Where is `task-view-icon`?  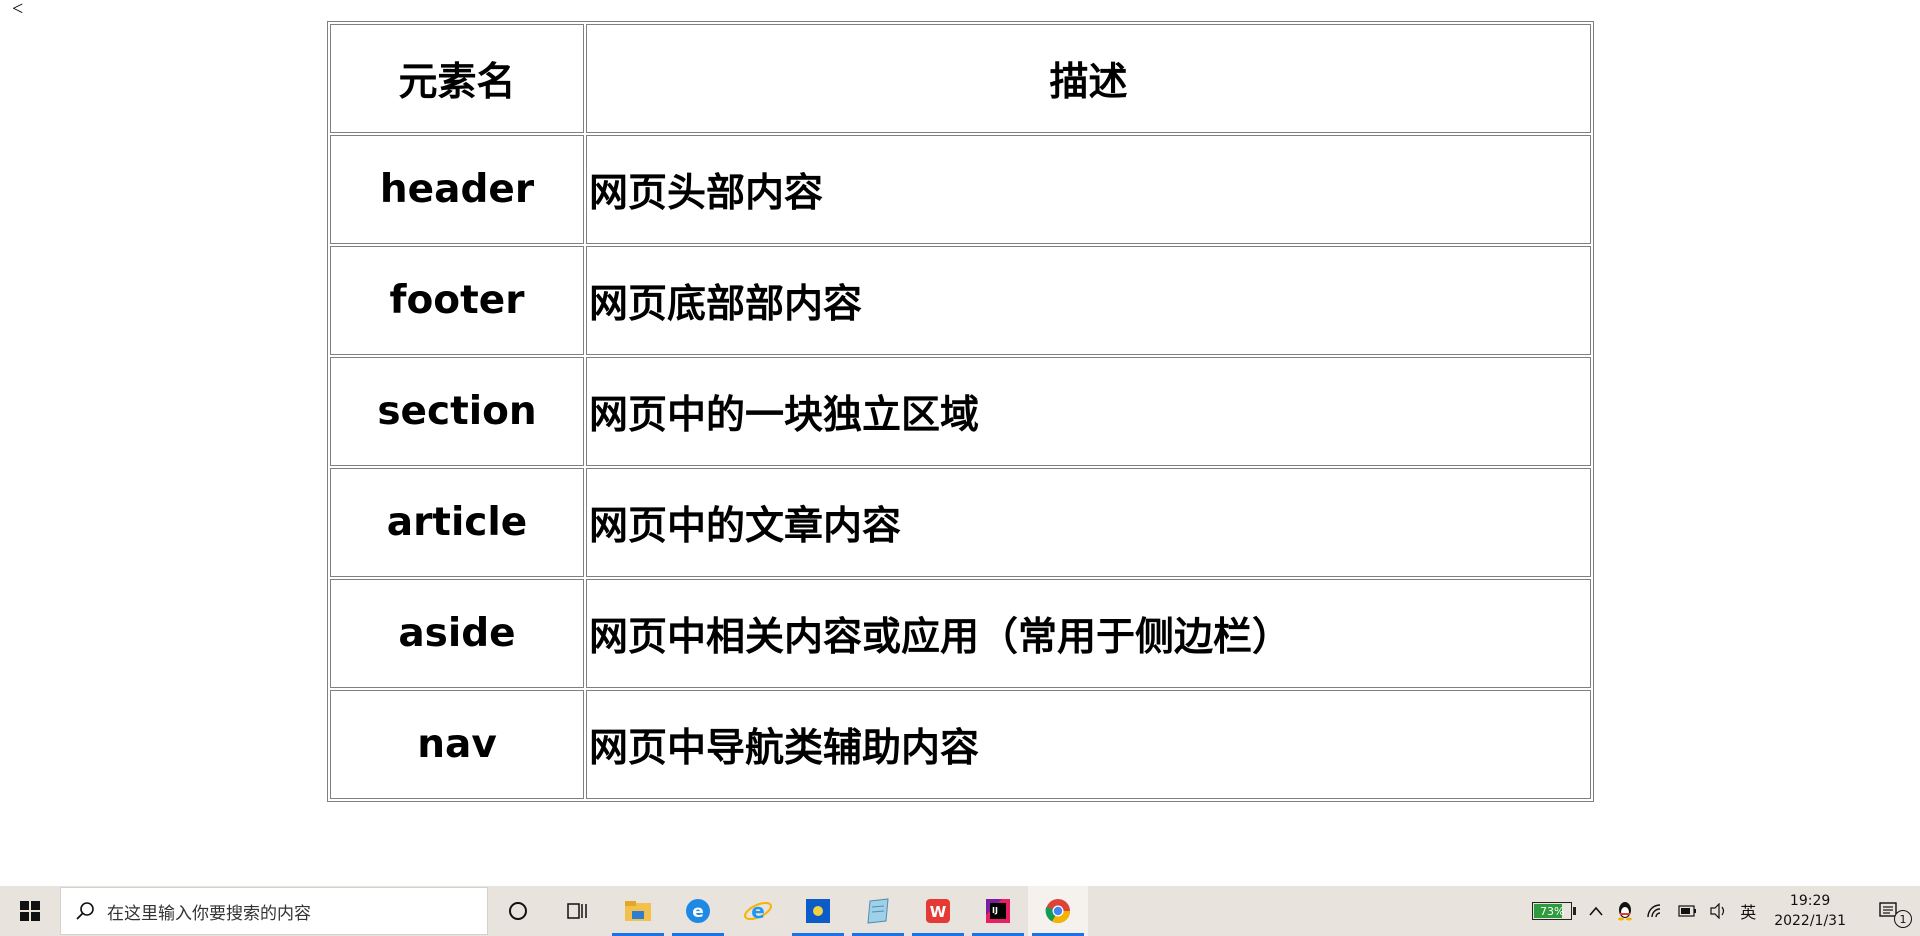 task-view-icon is located at coordinates (577, 911).